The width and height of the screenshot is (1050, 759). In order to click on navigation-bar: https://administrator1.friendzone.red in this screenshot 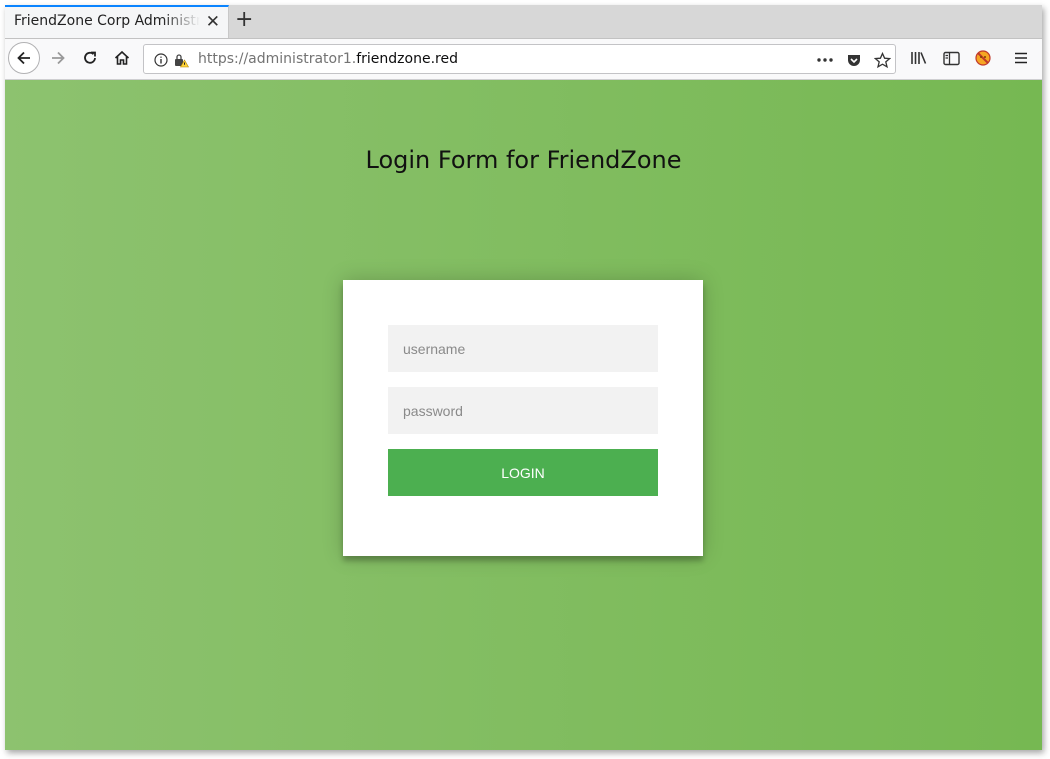, I will do `click(523, 59)`.